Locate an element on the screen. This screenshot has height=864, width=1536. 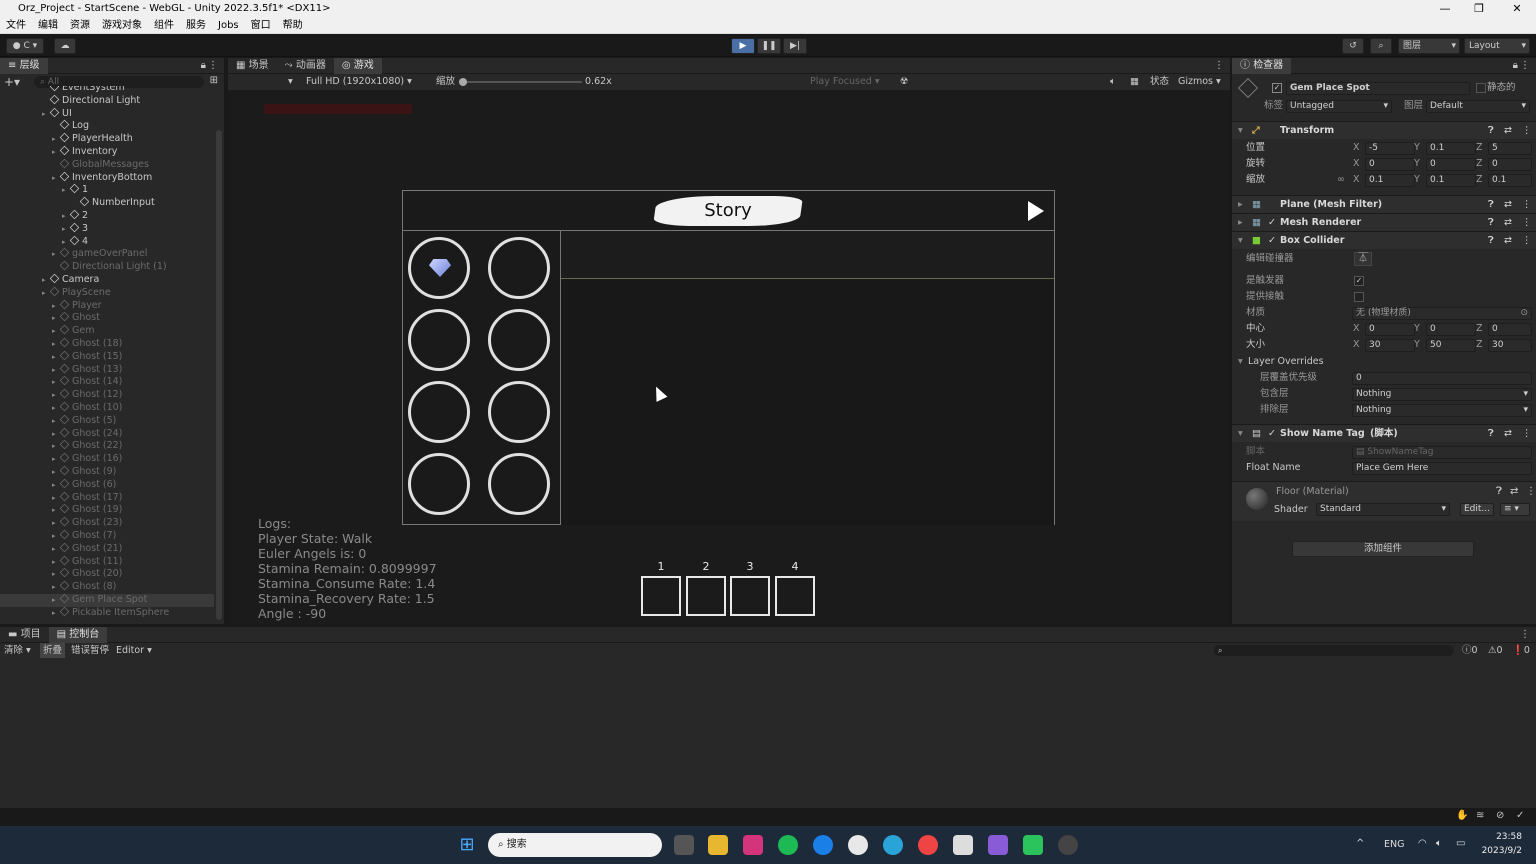
hierarchy-item: ▸ Ghost (16) is located at coordinates (107, 459).